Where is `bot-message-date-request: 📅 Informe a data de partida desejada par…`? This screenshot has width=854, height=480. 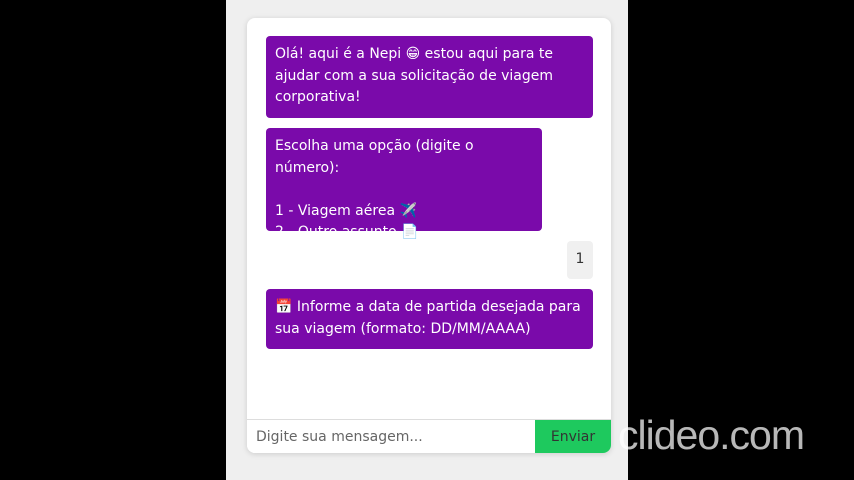
bot-message-date-request: 📅 Informe a data de partida desejada par… is located at coordinates (429, 319).